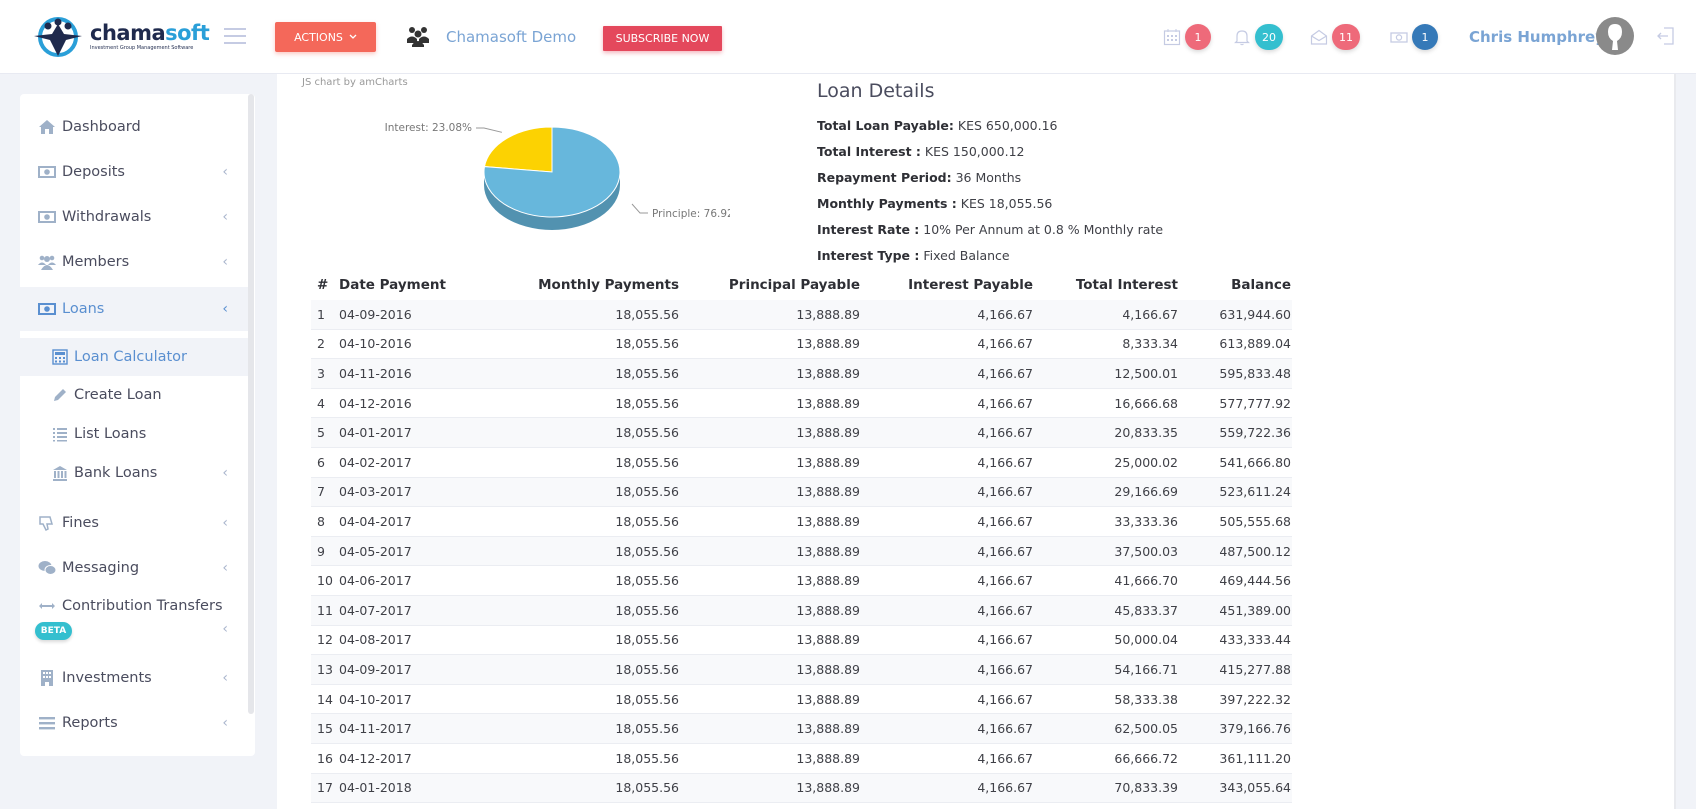 This screenshot has height=809, width=1696. I want to click on cell-balance: 559,722.36, so click(1255, 433).